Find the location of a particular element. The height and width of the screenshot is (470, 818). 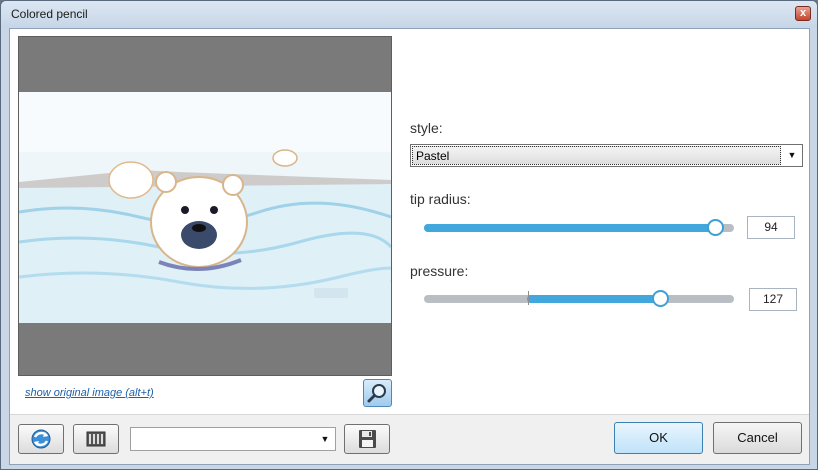

pressure-label: pressure: is located at coordinates (439, 271).